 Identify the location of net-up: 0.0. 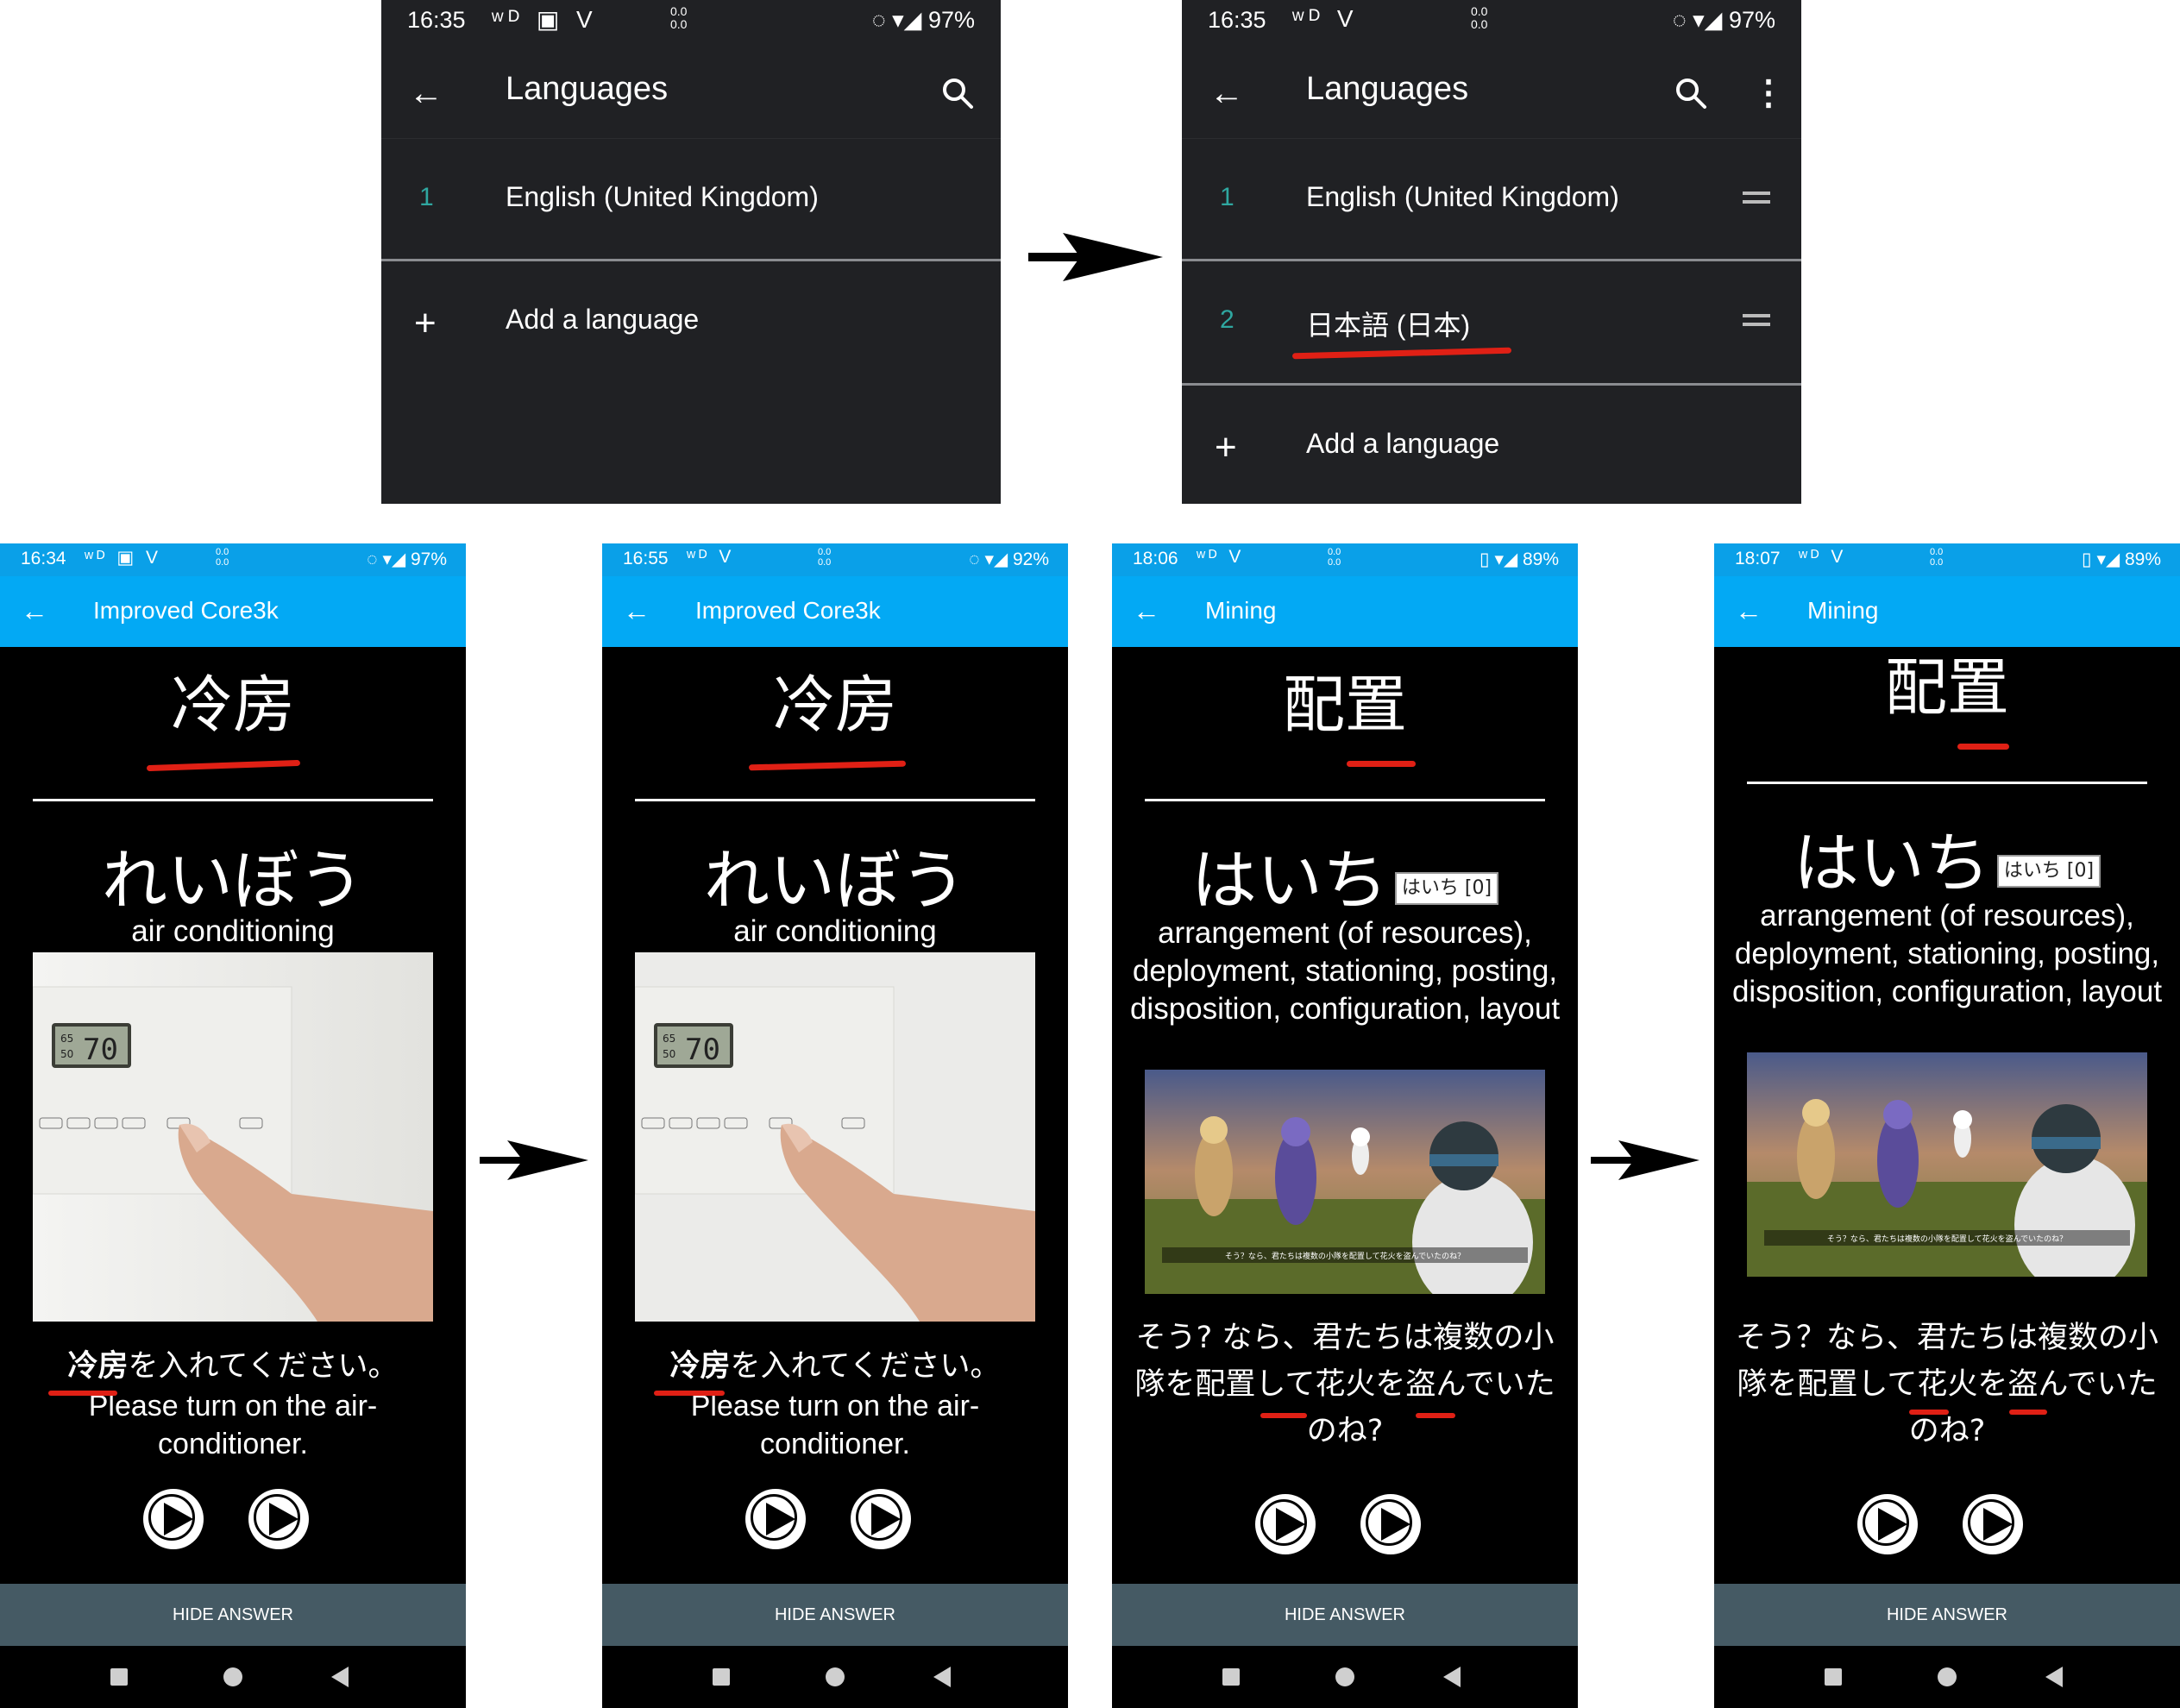
(825, 552).